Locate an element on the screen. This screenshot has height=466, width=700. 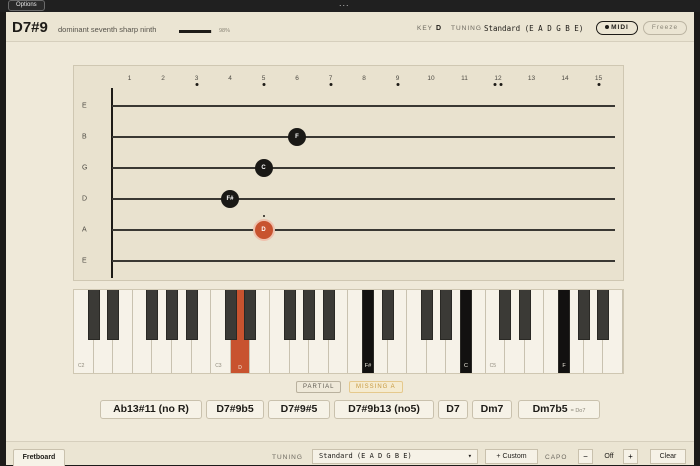
alternative-chord-chip: Ab13#11 (no R) is located at coordinates (151, 409).